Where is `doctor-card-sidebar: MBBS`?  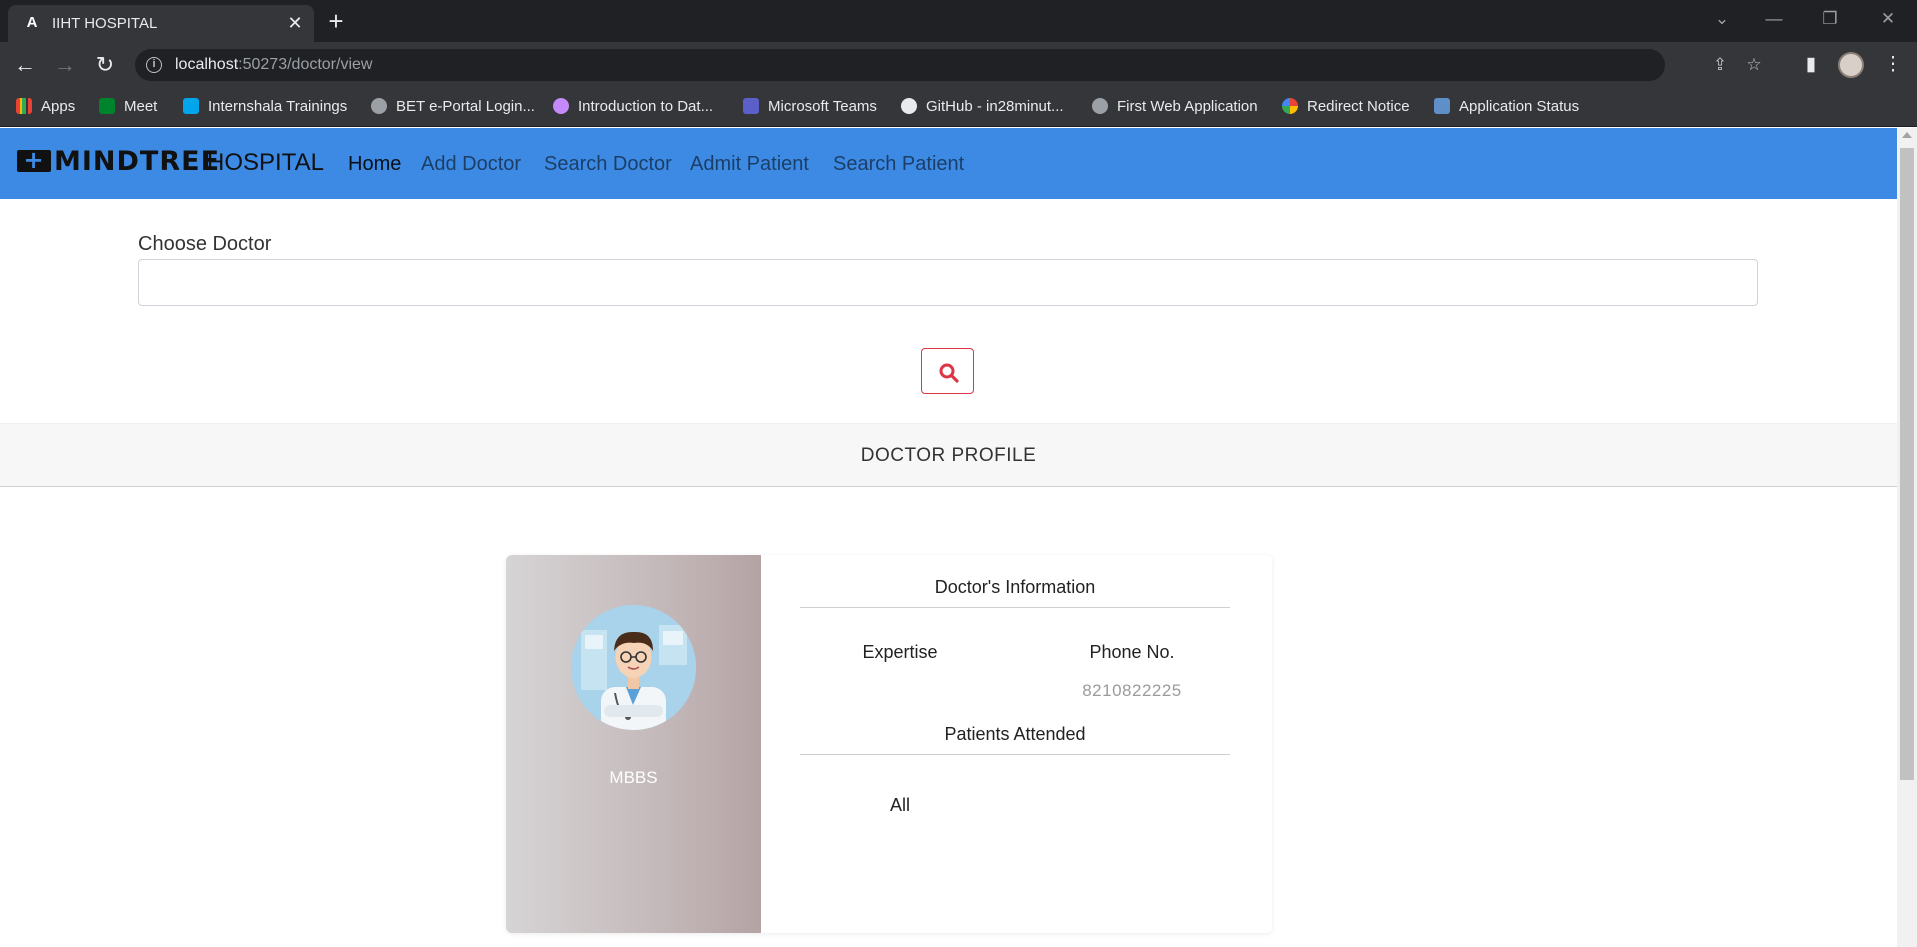
doctor-card-sidebar: MBBS is located at coordinates (633, 744).